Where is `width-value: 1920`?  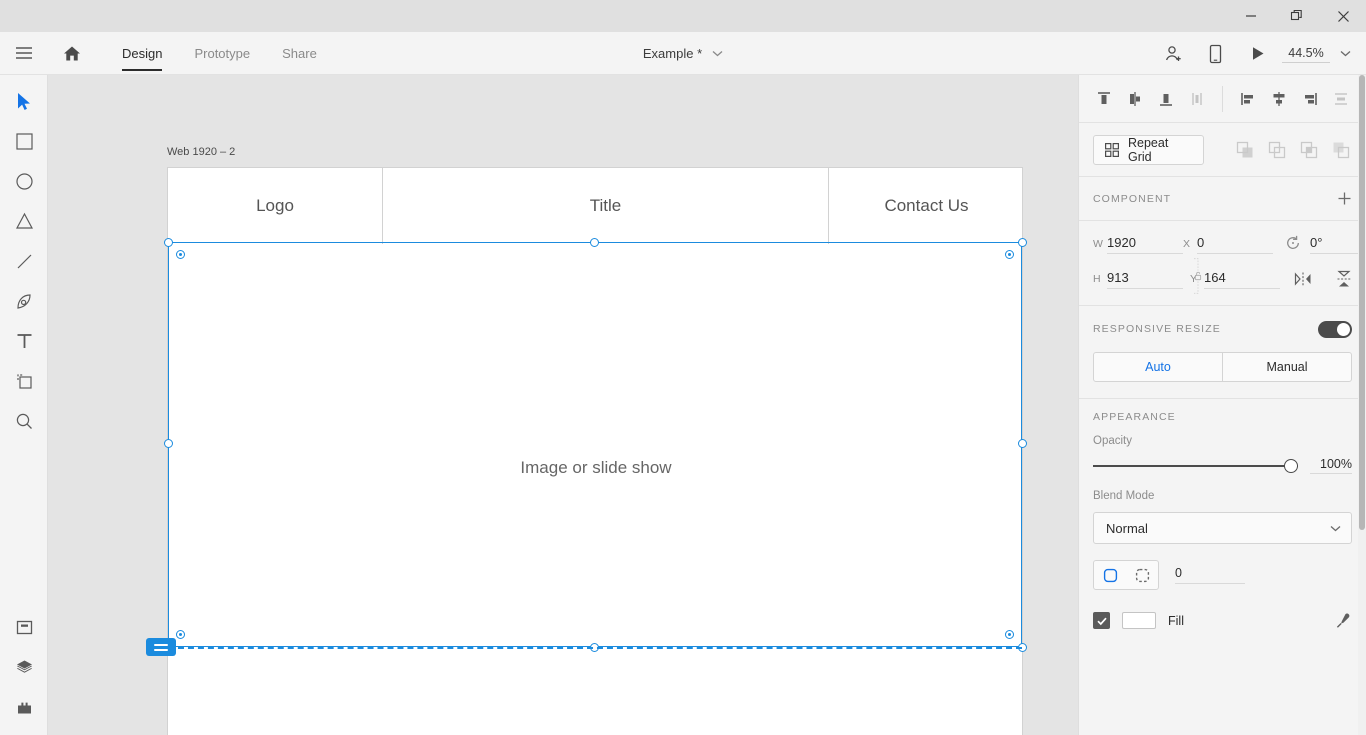
width-value: 1920 is located at coordinates (1145, 244).